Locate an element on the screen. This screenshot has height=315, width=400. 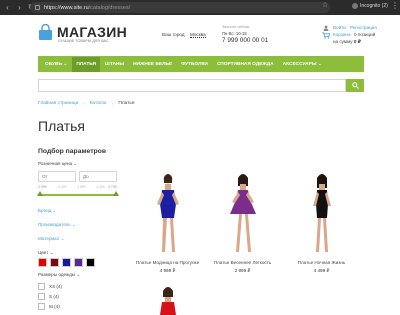
page-title: Платья is located at coordinates (61, 126).